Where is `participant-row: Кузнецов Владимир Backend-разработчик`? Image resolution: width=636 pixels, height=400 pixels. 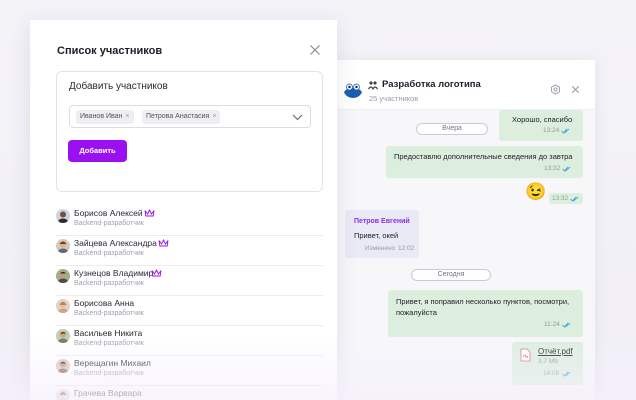
participant-row: Кузнецов Владимир Backend-разработчик is located at coordinates (189, 281).